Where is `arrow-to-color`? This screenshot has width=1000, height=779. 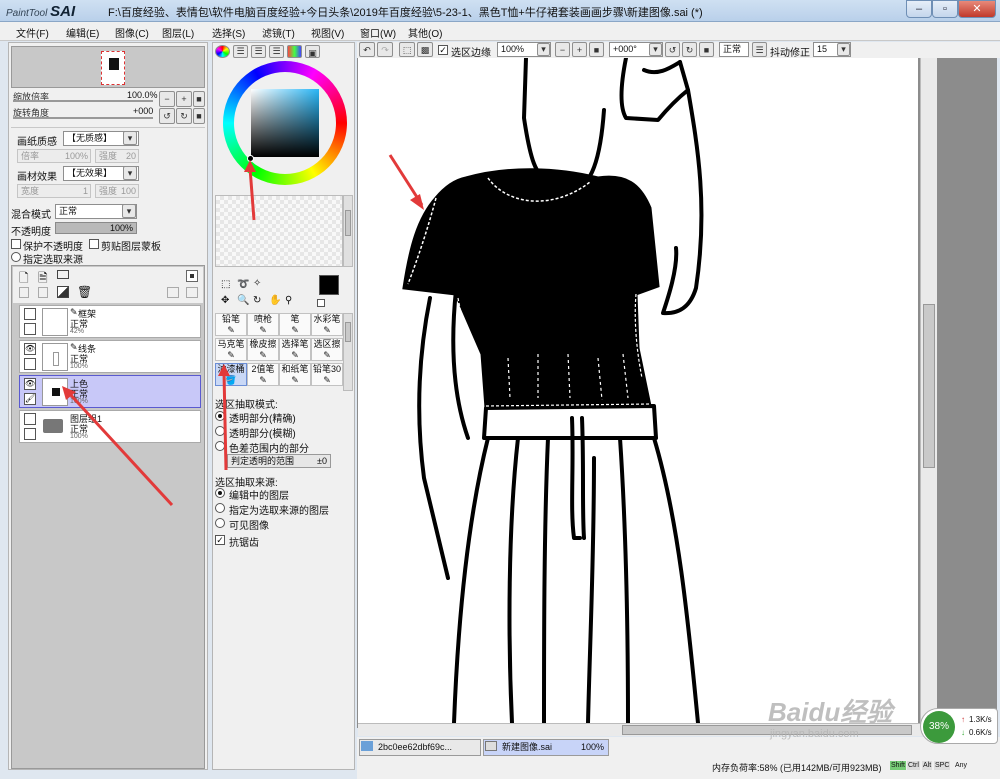 arrow-to-color is located at coordinates (252, 194).